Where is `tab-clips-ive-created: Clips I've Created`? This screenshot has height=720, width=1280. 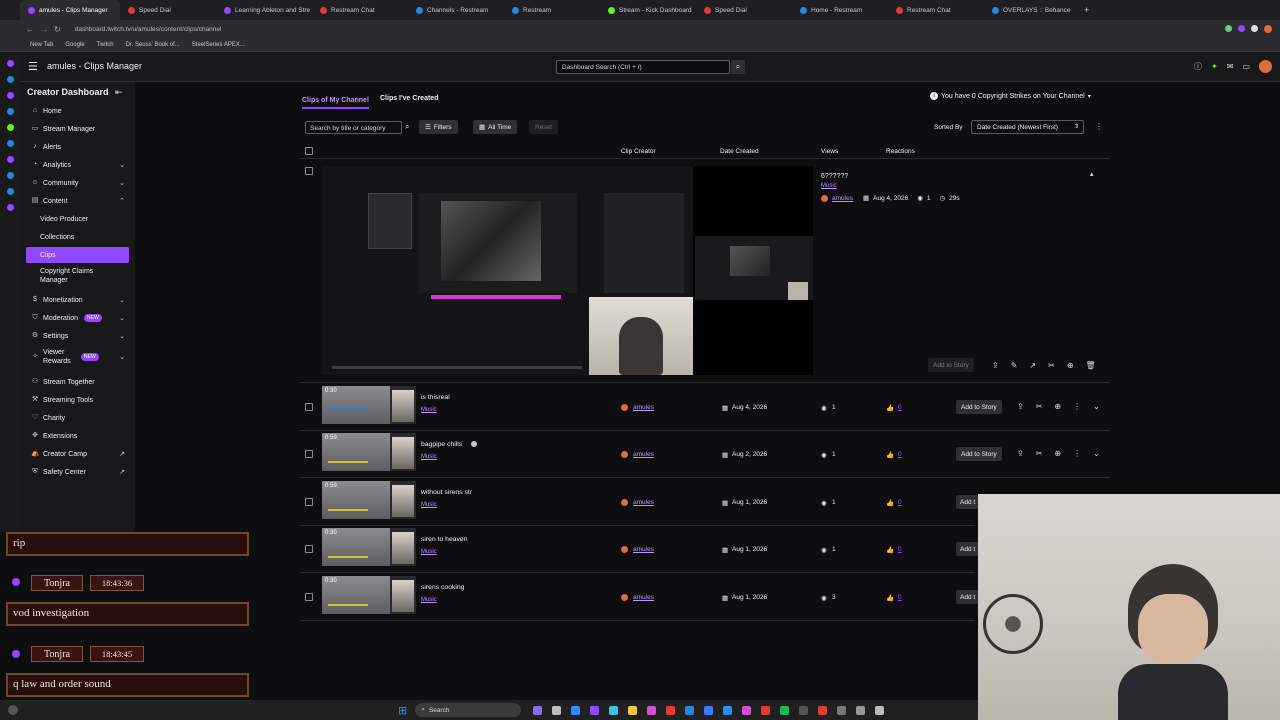 tab-clips-ive-created: Clips I've Created is located at coordinates (409, 98).